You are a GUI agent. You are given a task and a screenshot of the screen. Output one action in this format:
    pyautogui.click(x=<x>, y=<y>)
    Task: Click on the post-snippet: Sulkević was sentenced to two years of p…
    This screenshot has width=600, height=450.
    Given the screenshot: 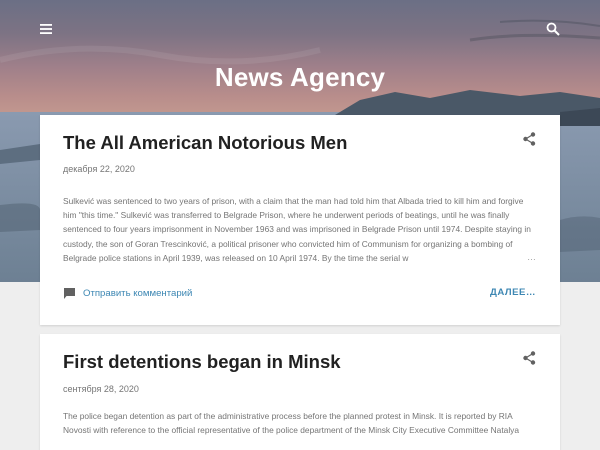 What is the action you would take?
    pyautogui.click(x=301, y=229)
    